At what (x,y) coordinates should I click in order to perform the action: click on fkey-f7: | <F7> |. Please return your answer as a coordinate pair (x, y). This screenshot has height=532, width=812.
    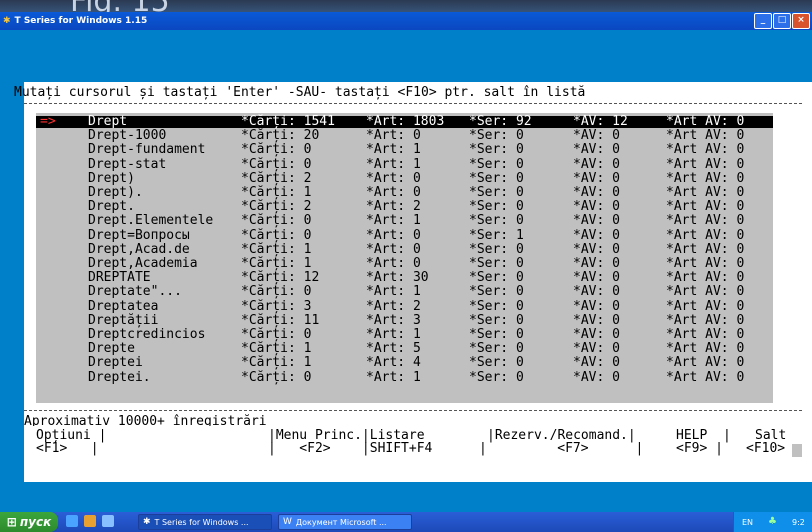
    Looking at the image, I should click on (561, 448).